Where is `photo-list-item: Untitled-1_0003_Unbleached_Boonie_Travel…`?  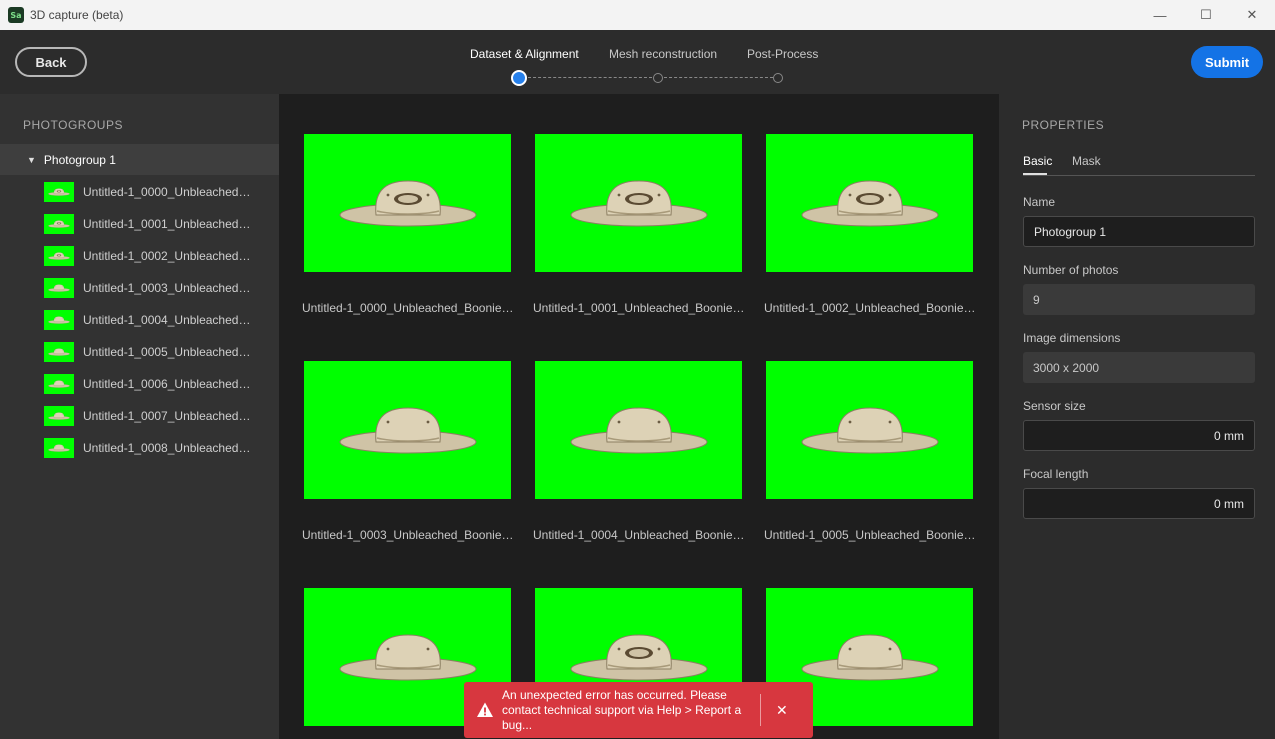 photo-list-item: Untitled-1_0003_Unbleached_Boonie_Travel… is located at coordinates (139, 288).